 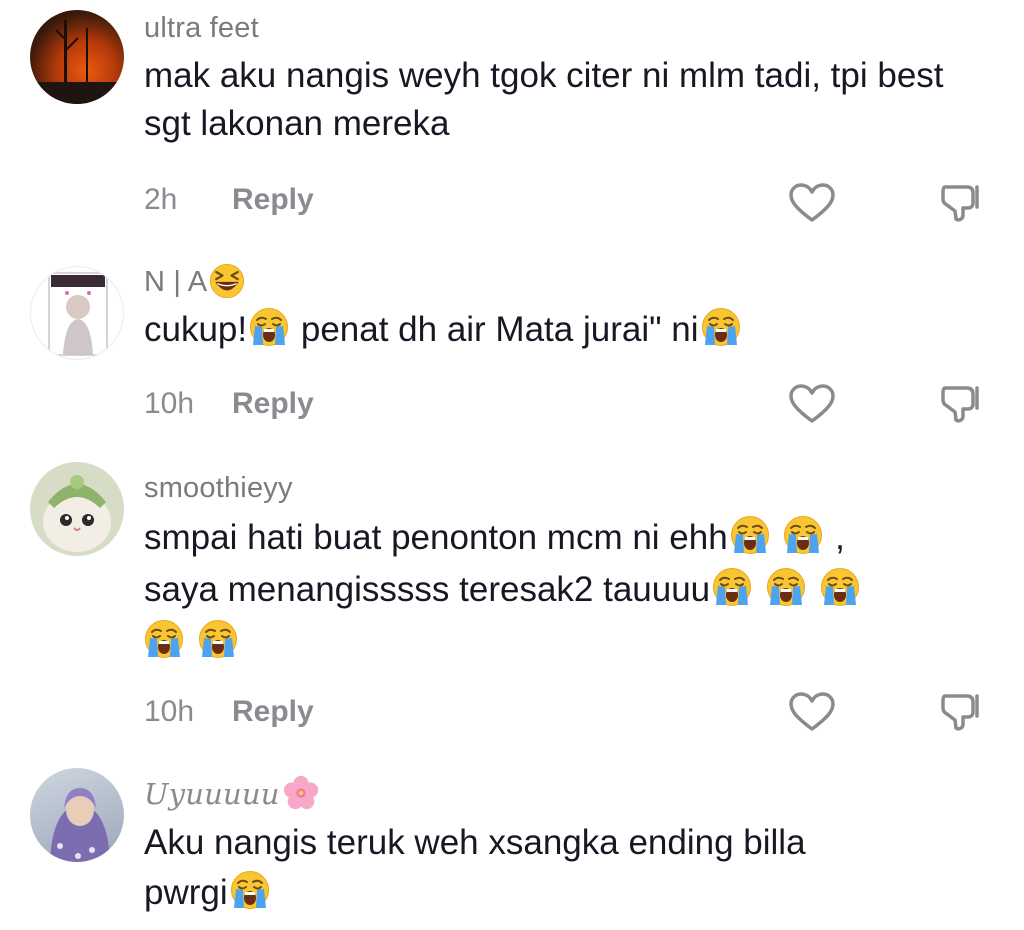 What do you see at coordinates (186, 892) in the screenshot?
I see `comment-text-line: pwrgi` at bounding box center [186, 892].